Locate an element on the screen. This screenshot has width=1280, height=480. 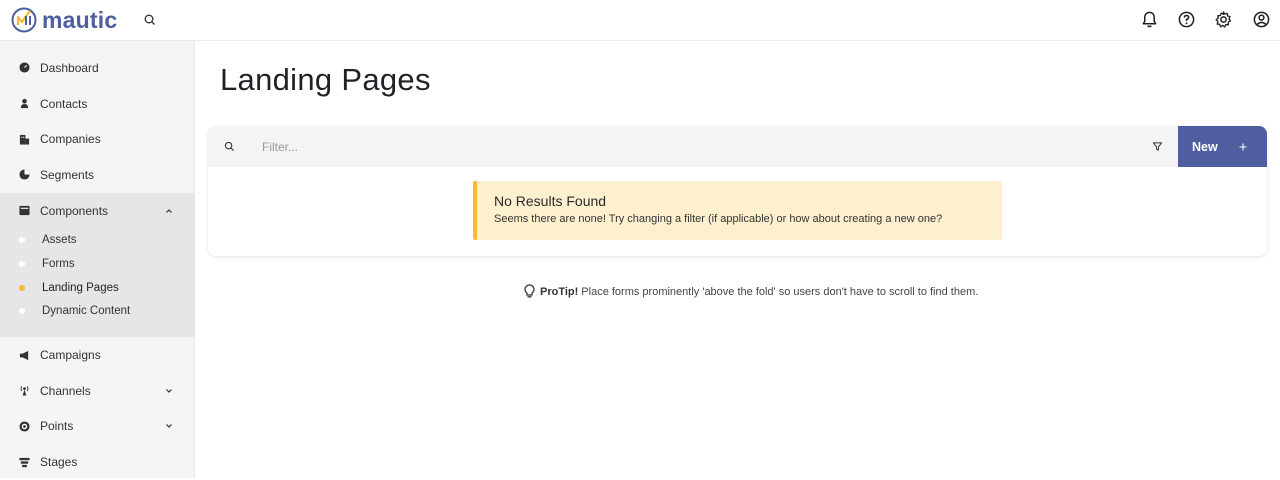
sidebar-subitem-landing-pages: Landing Pages is located at coordinates (97, 288).